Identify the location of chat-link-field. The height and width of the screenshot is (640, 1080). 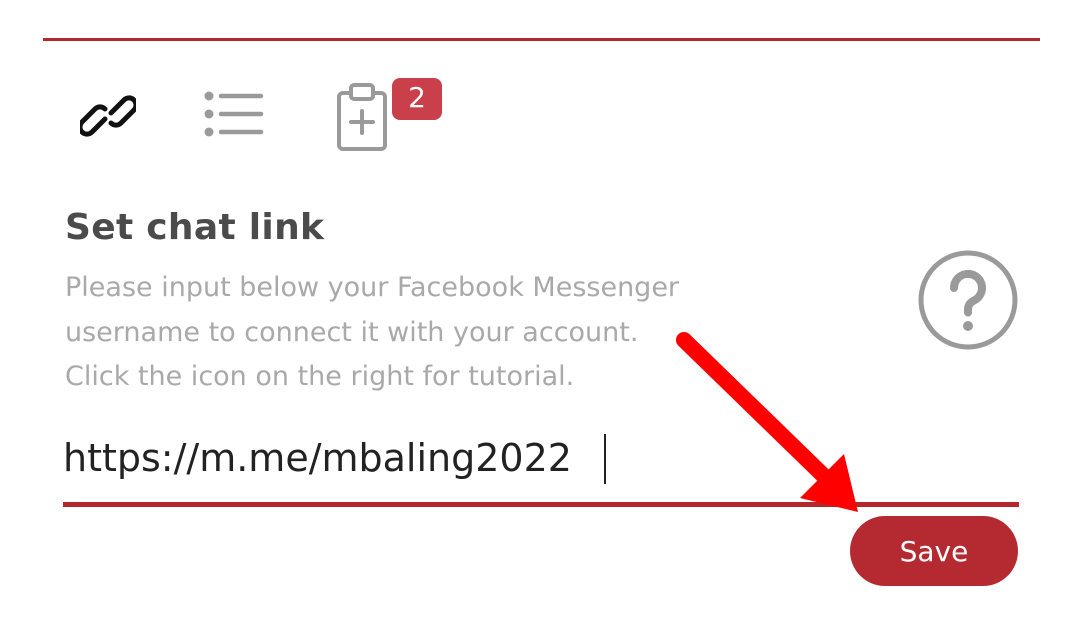
(541, 464).